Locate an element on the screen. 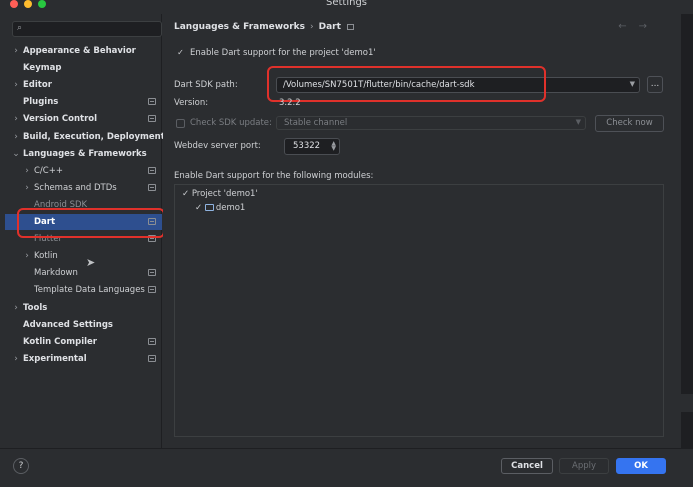 This screenshot has width=693, height=487. sidebar-item-label: Kotlin is located at coordinates (46, 256).